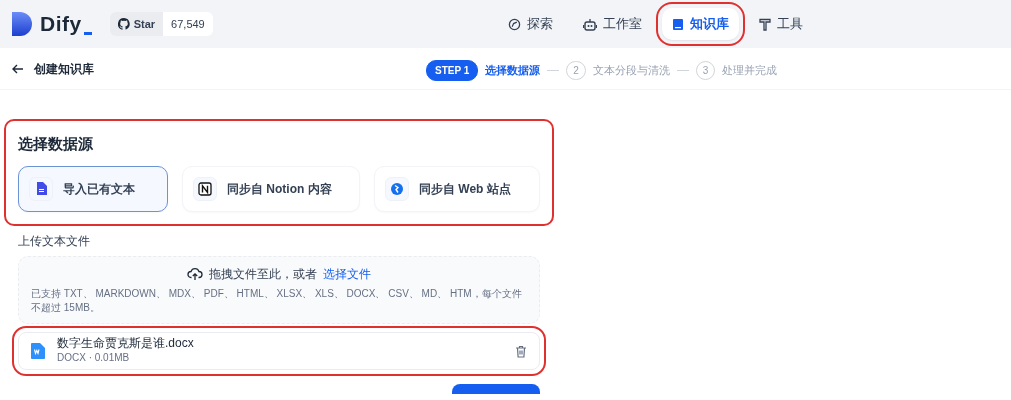 The width and height of the screenshot is (1011, 400). Describe the element at coordinates (263, 274) in the screenshot. I see `drop-text: 拖拽文件至此，或者` at that location.